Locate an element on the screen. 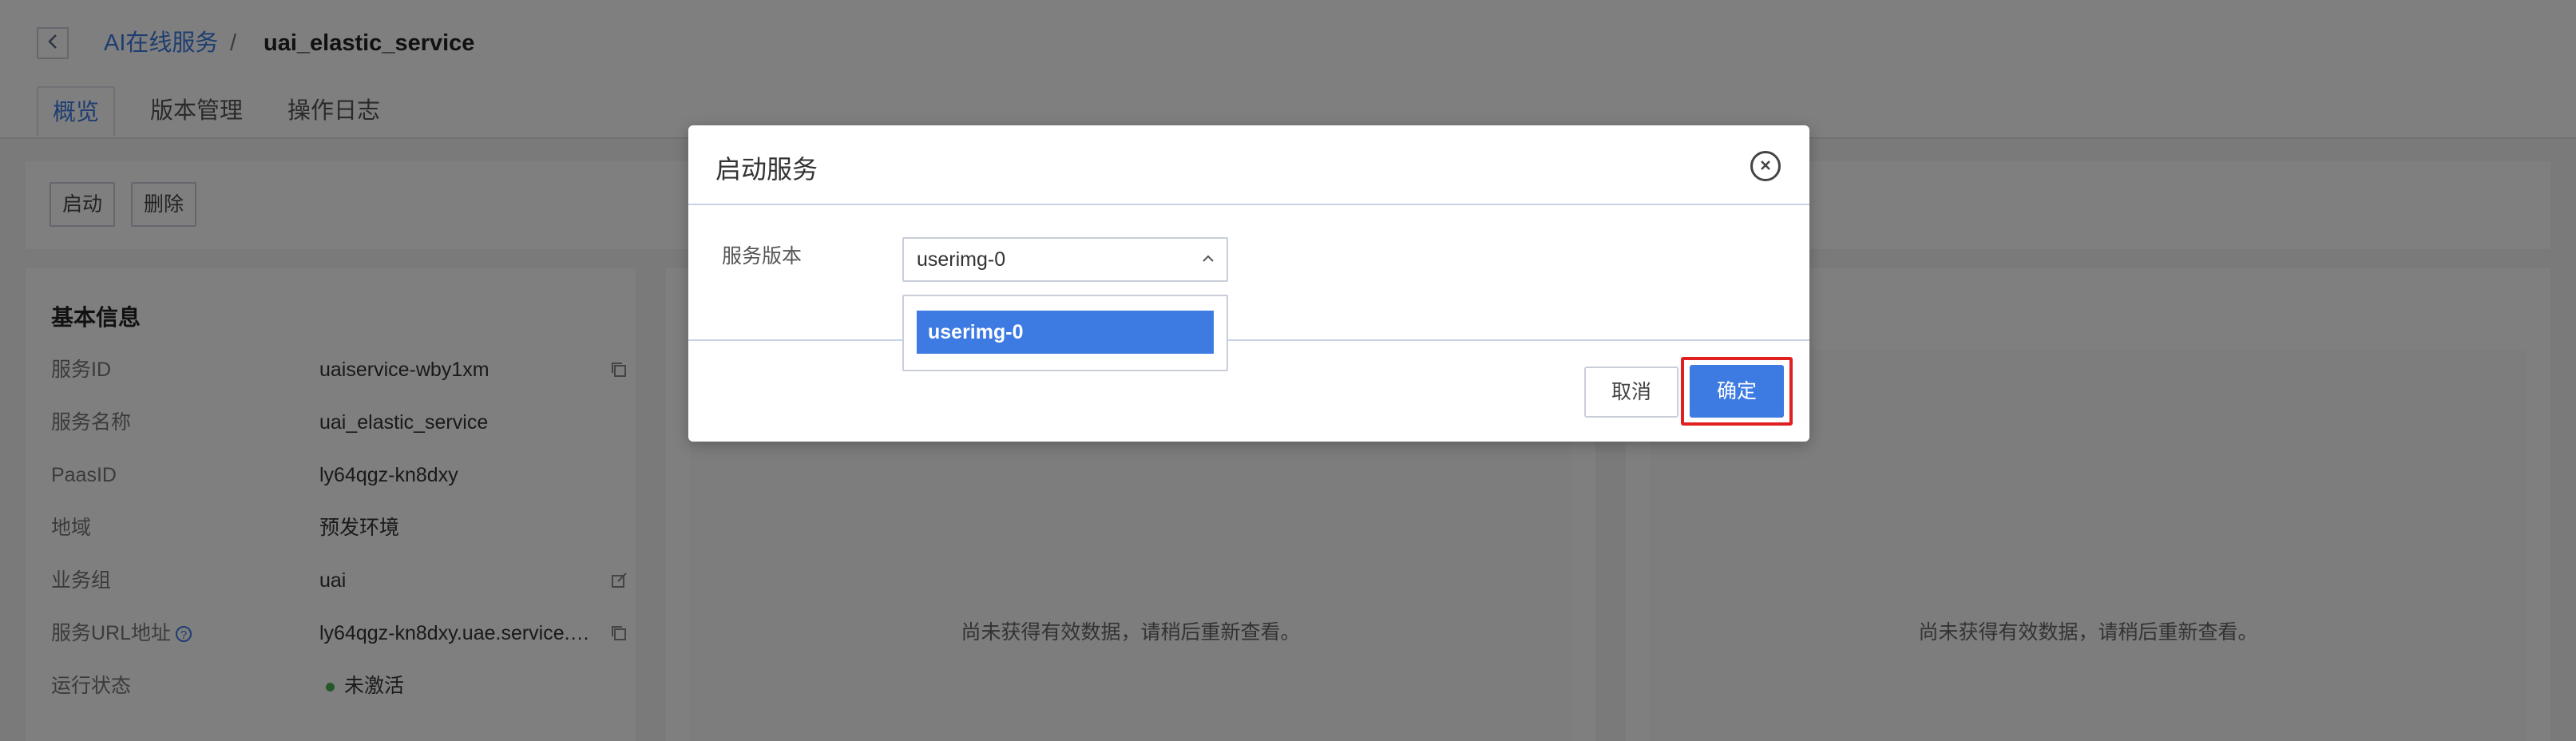  dropdown-option-selected: userimg-0 is located at coordinates (1065, 332).